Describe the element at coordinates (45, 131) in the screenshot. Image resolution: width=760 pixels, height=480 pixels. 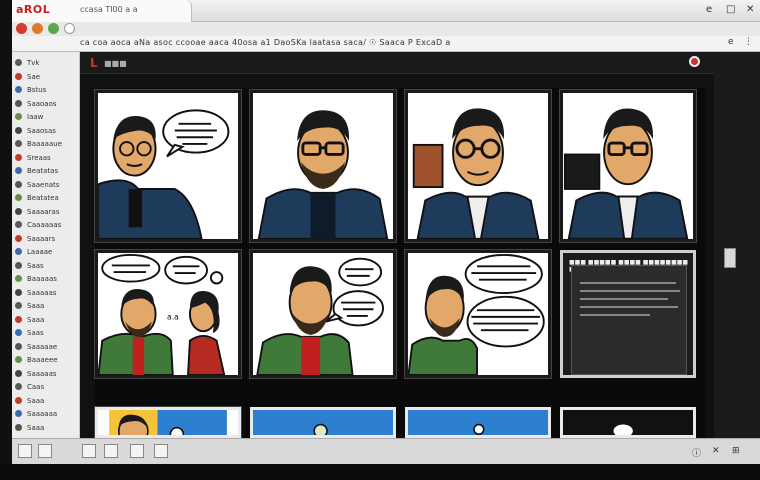
I see `sidebar-item: Saaosas` at that location.